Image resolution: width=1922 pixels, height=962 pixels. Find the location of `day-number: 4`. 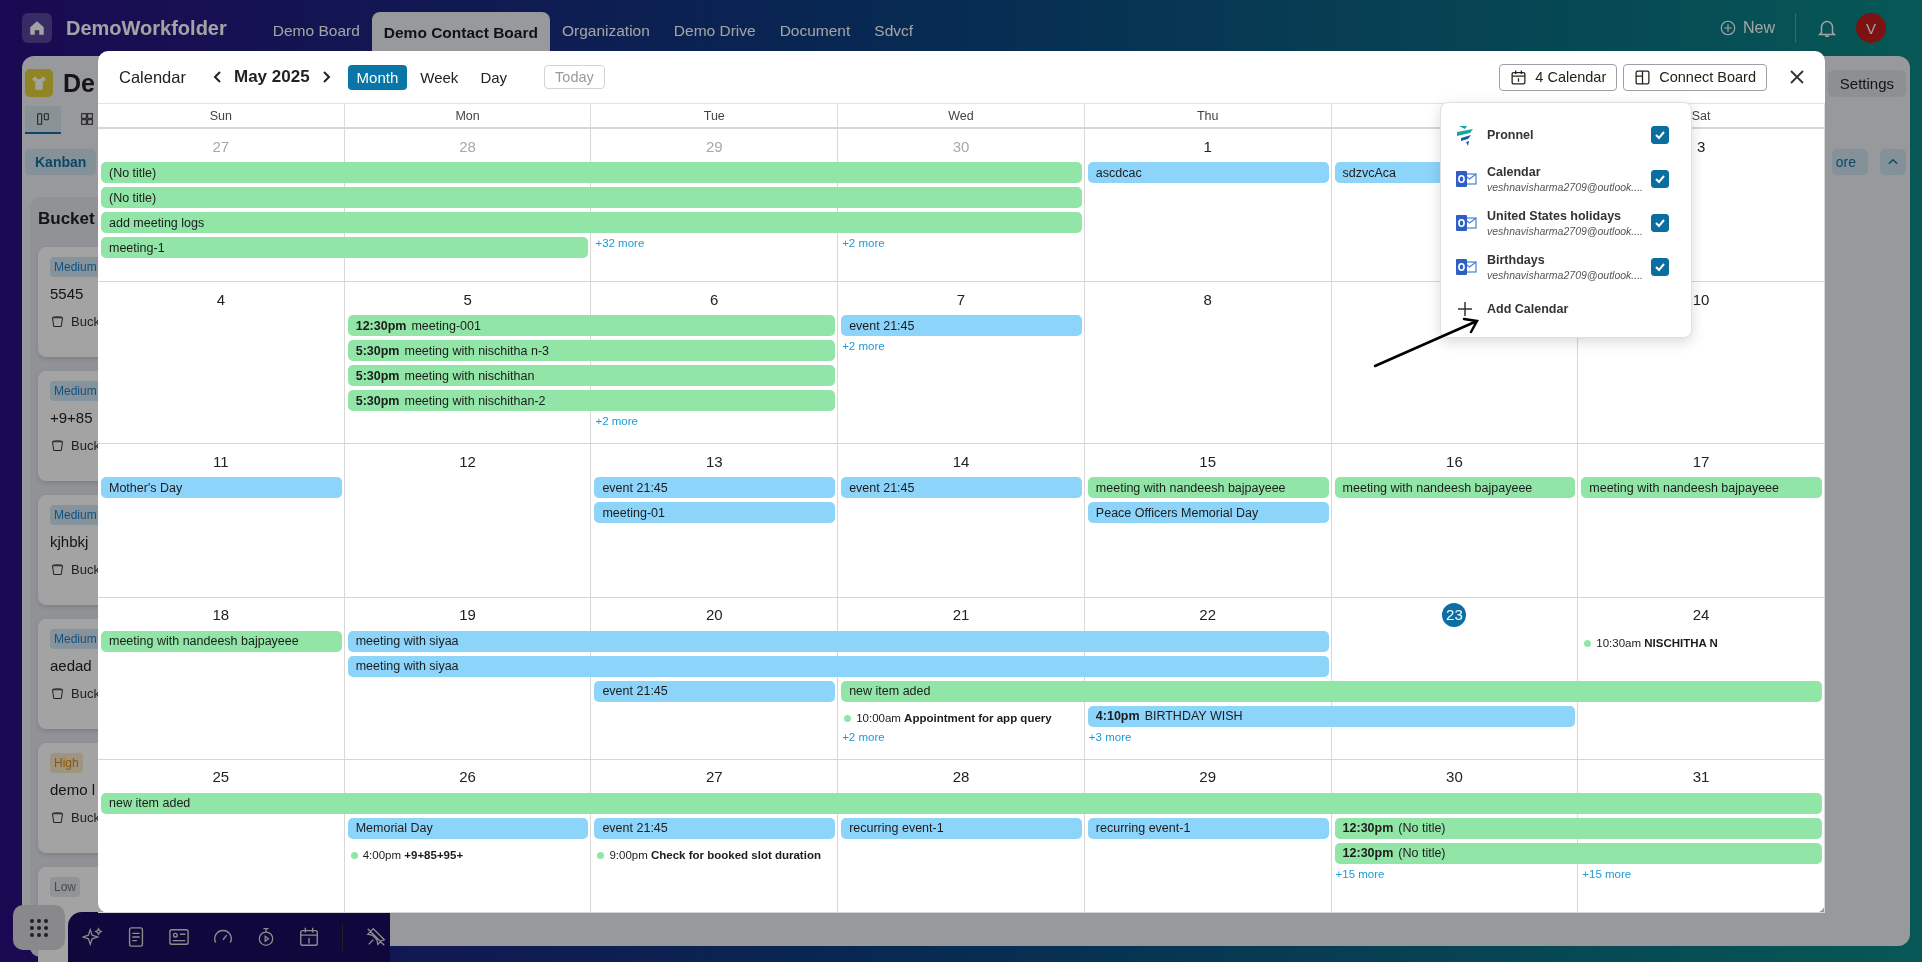

day-number: 4 is located at coordinates (220, 299).